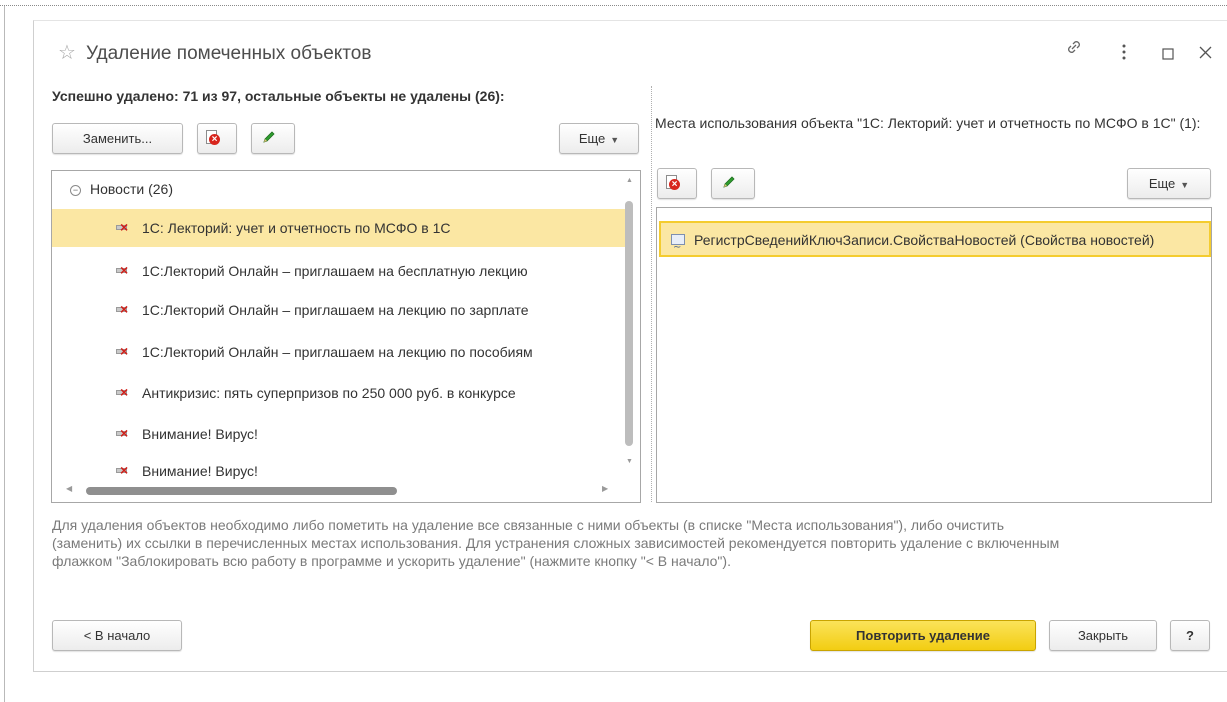  I want to click on window-title: ☆ Удаление помеченных объектов, so click(214, 52).